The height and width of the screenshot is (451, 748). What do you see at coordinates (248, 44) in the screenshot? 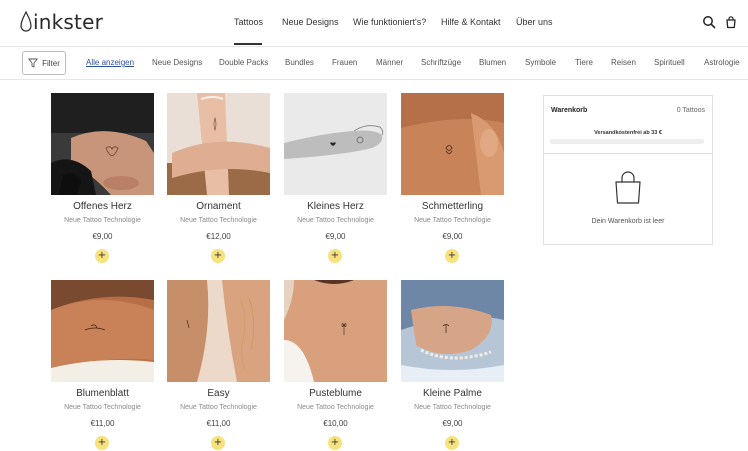
I see `active-nav-indicator` at bounding box center [248, 44].